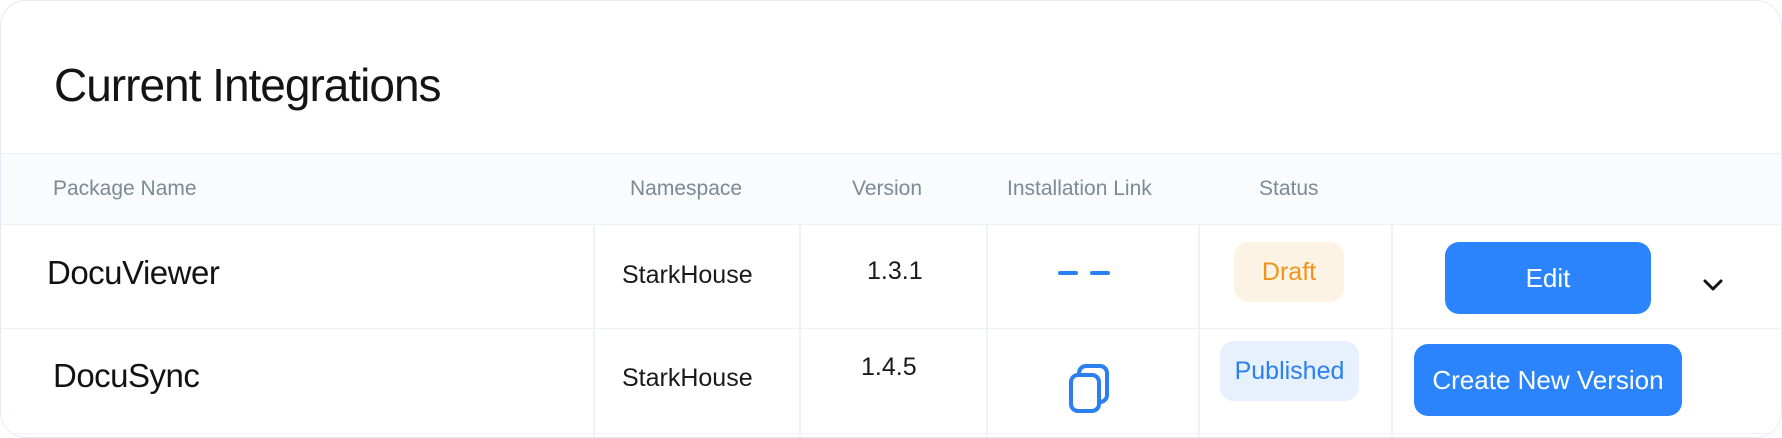 The width and height of the screenshot is (1782, 438). What do you see at coordinates (125, 188) in the screenshot?
I see `column-header-package-name: Package Name` at bounding box center [125, 188].